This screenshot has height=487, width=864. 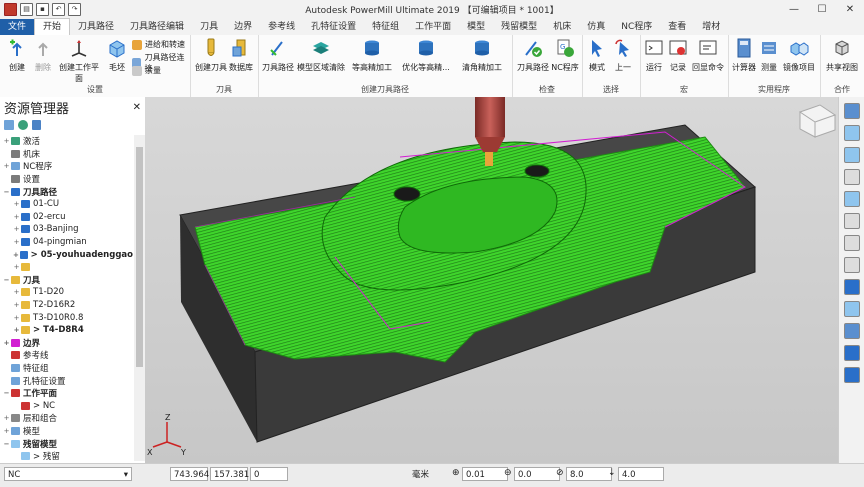 I want to click on tree-item: 设置, so click(x=66, y=179).